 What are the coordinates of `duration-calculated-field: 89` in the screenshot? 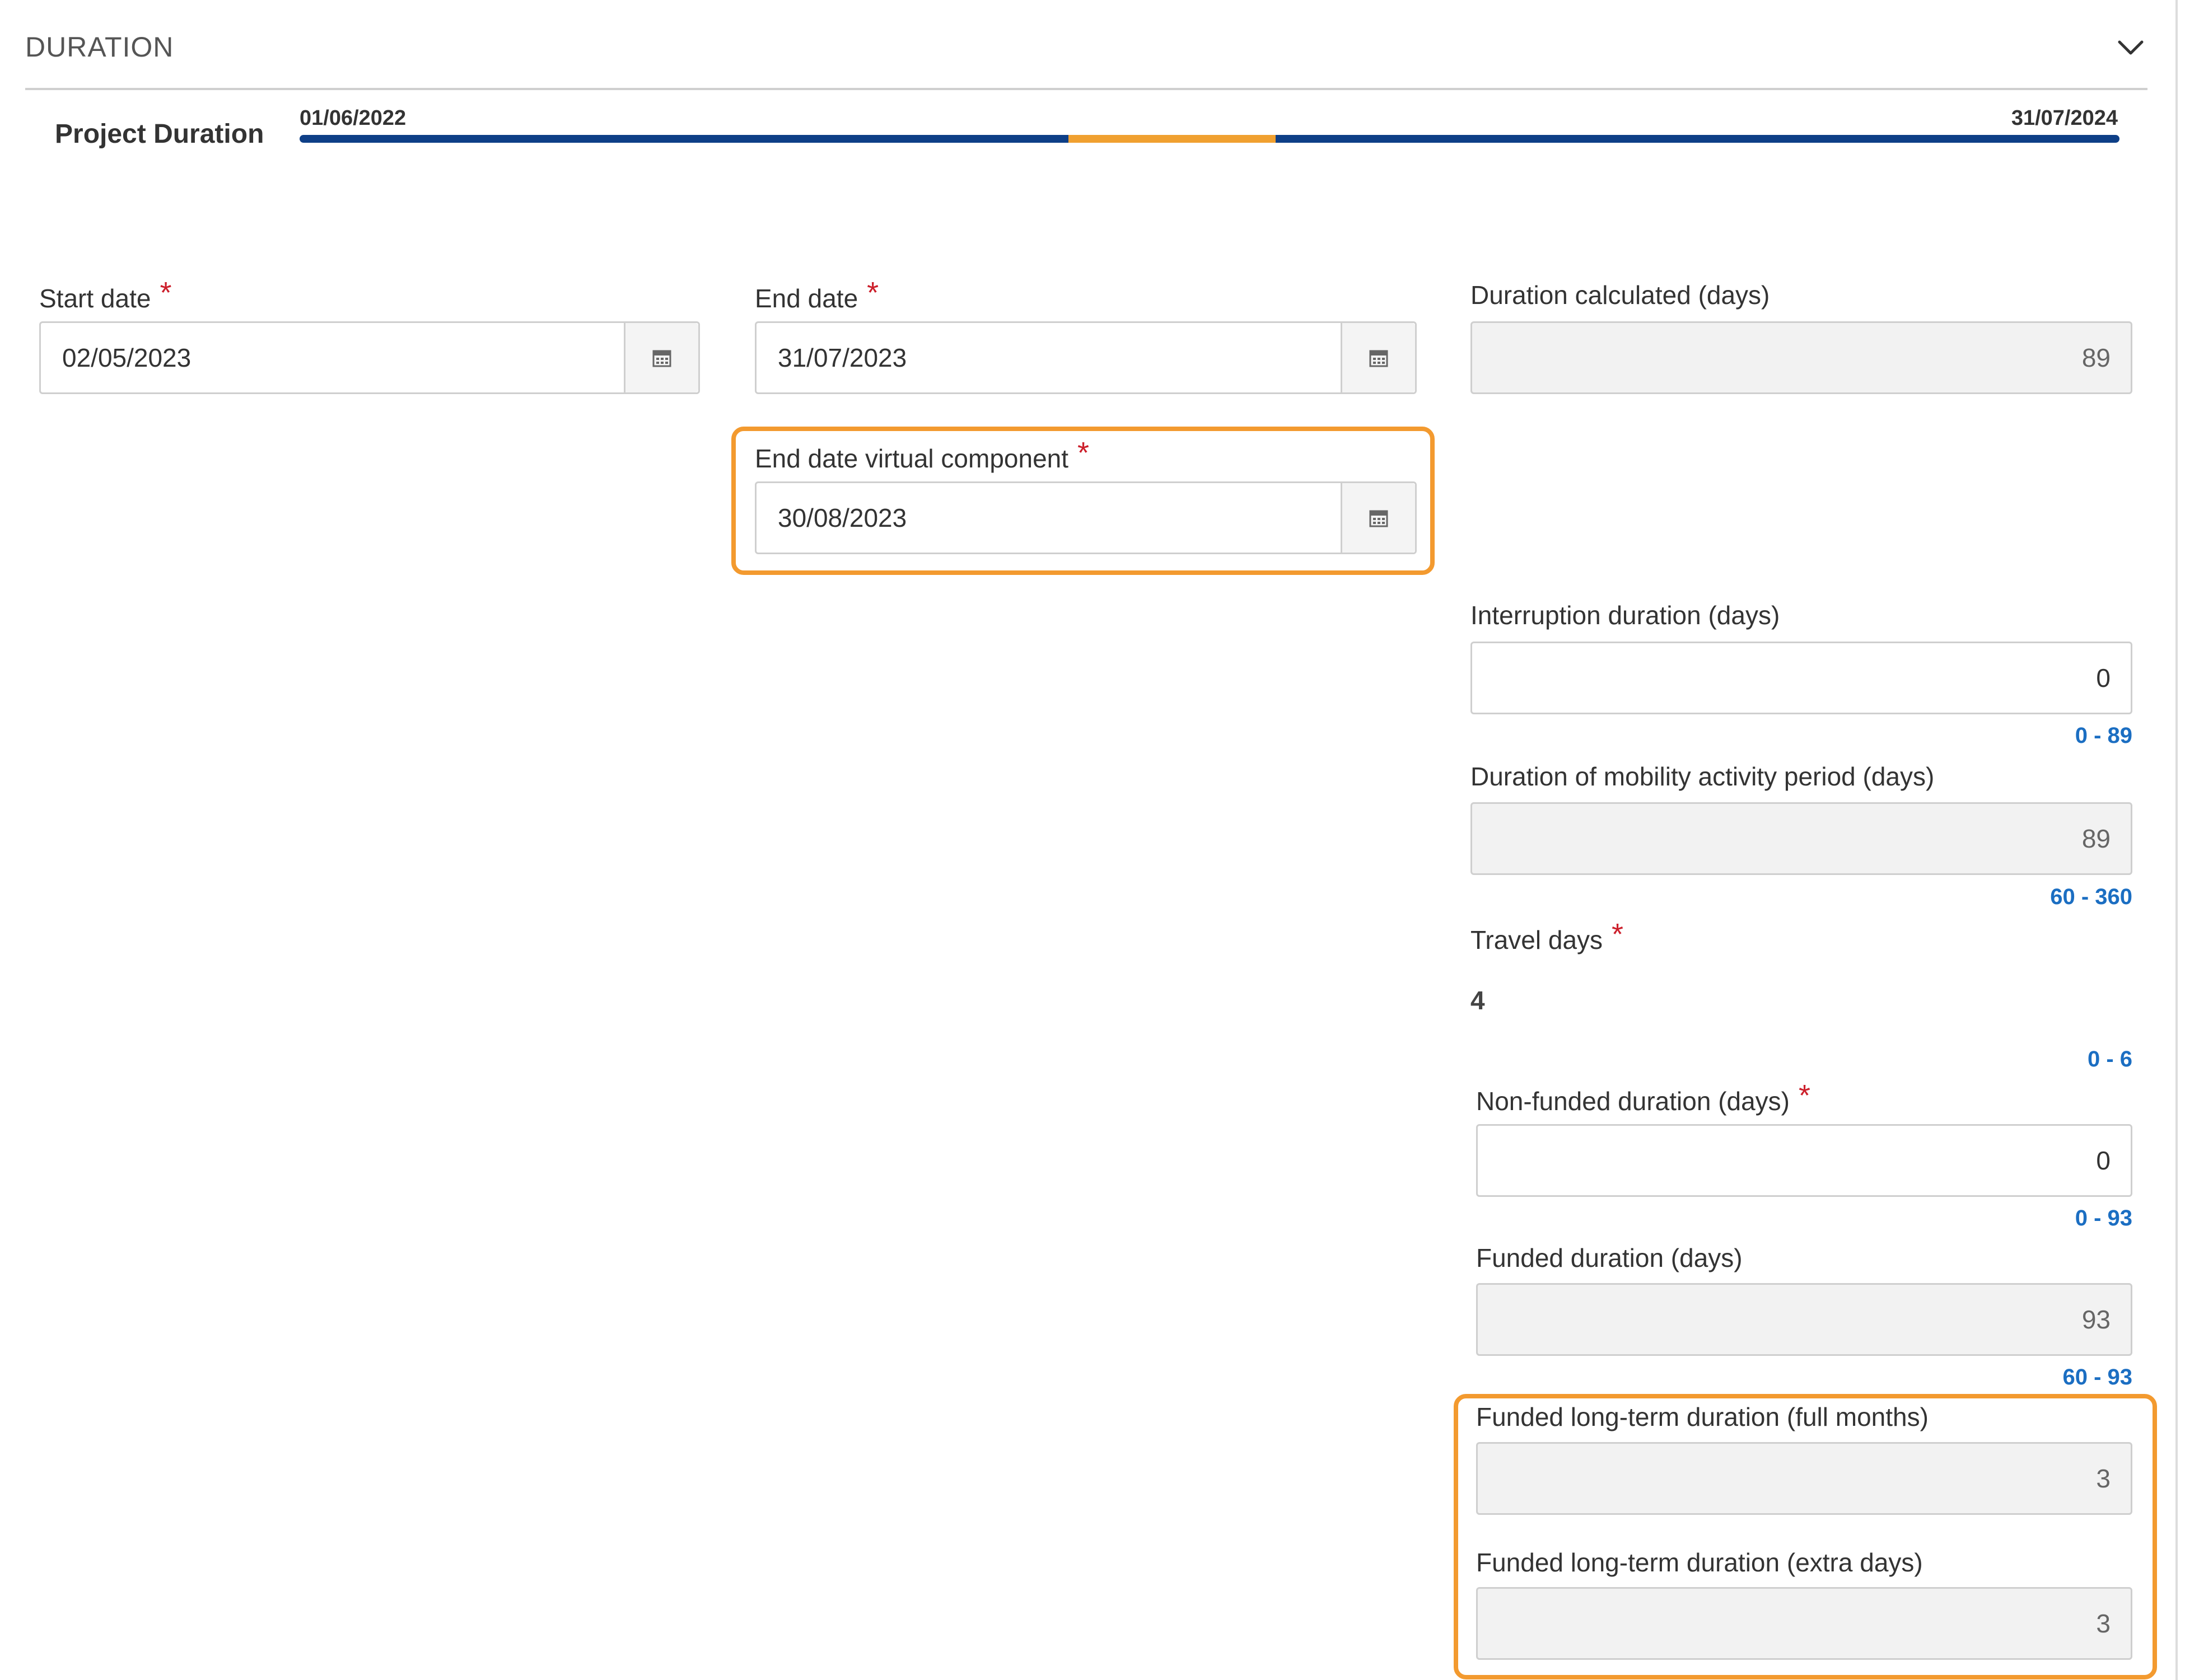 It's located at (1801, 357).